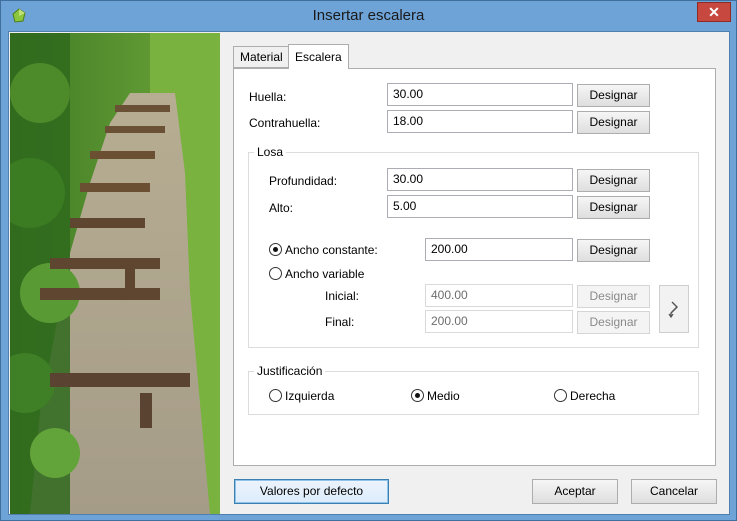  I want to click on derecha-radio, so click(560, 395).